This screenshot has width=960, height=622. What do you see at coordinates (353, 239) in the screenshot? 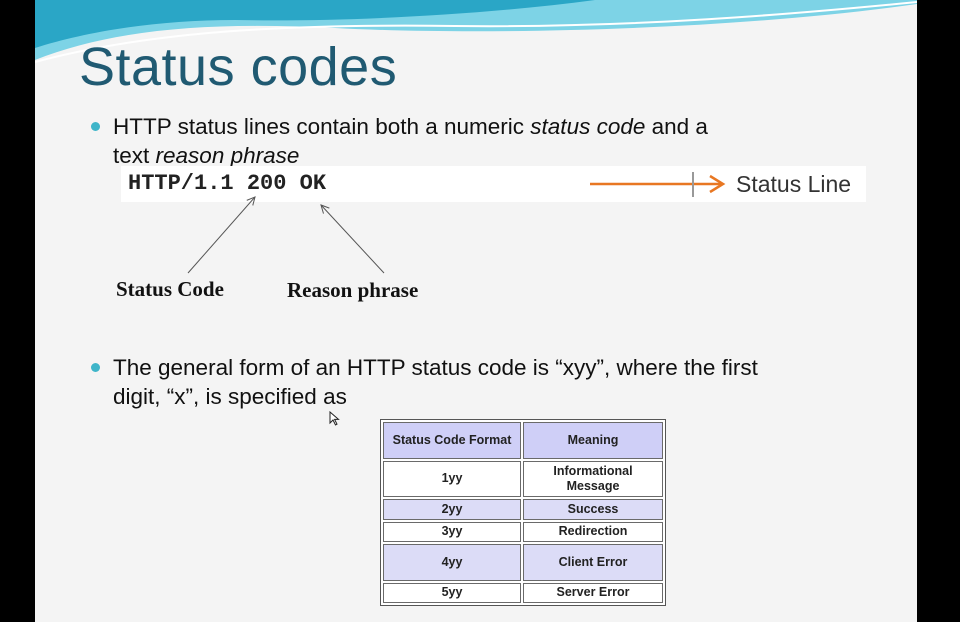
I see `reason-phrase-pointer` at bounding box center [353, 239].